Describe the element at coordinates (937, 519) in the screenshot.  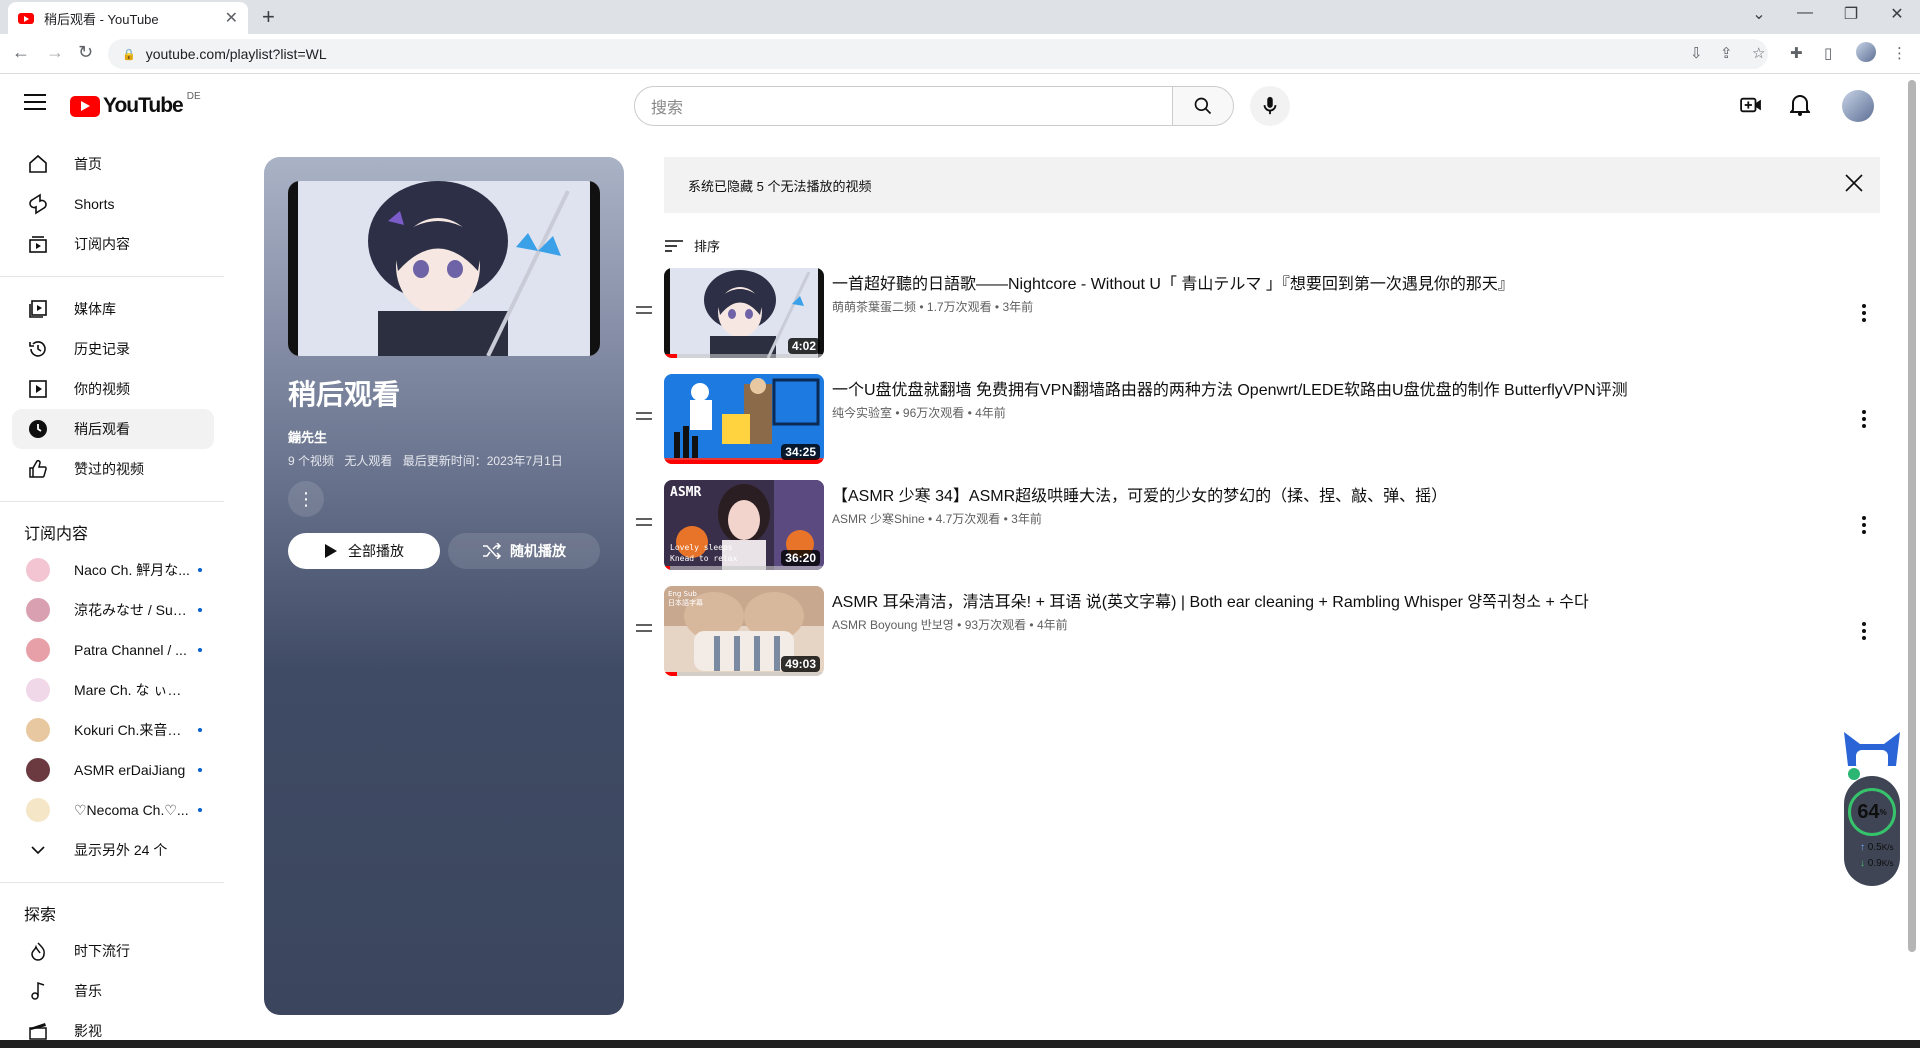
I see `video-meta: ASMR 少寒Shine • 4.7万次观看 • 3年前` at that location.